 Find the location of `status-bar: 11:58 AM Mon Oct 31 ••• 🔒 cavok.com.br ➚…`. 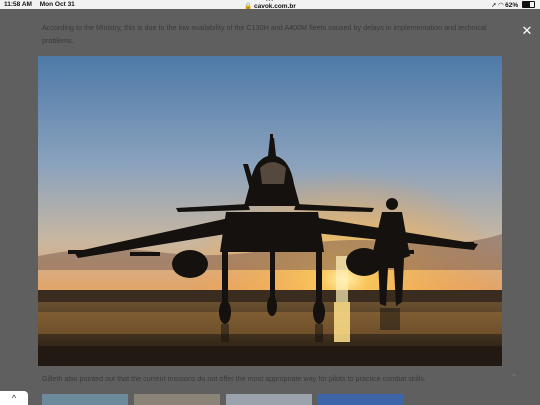

status-bar: 11:58 AM Mon Oct 31 ••• 🔒 cavok.com.br ➚… is located at coordinates (270, 5).